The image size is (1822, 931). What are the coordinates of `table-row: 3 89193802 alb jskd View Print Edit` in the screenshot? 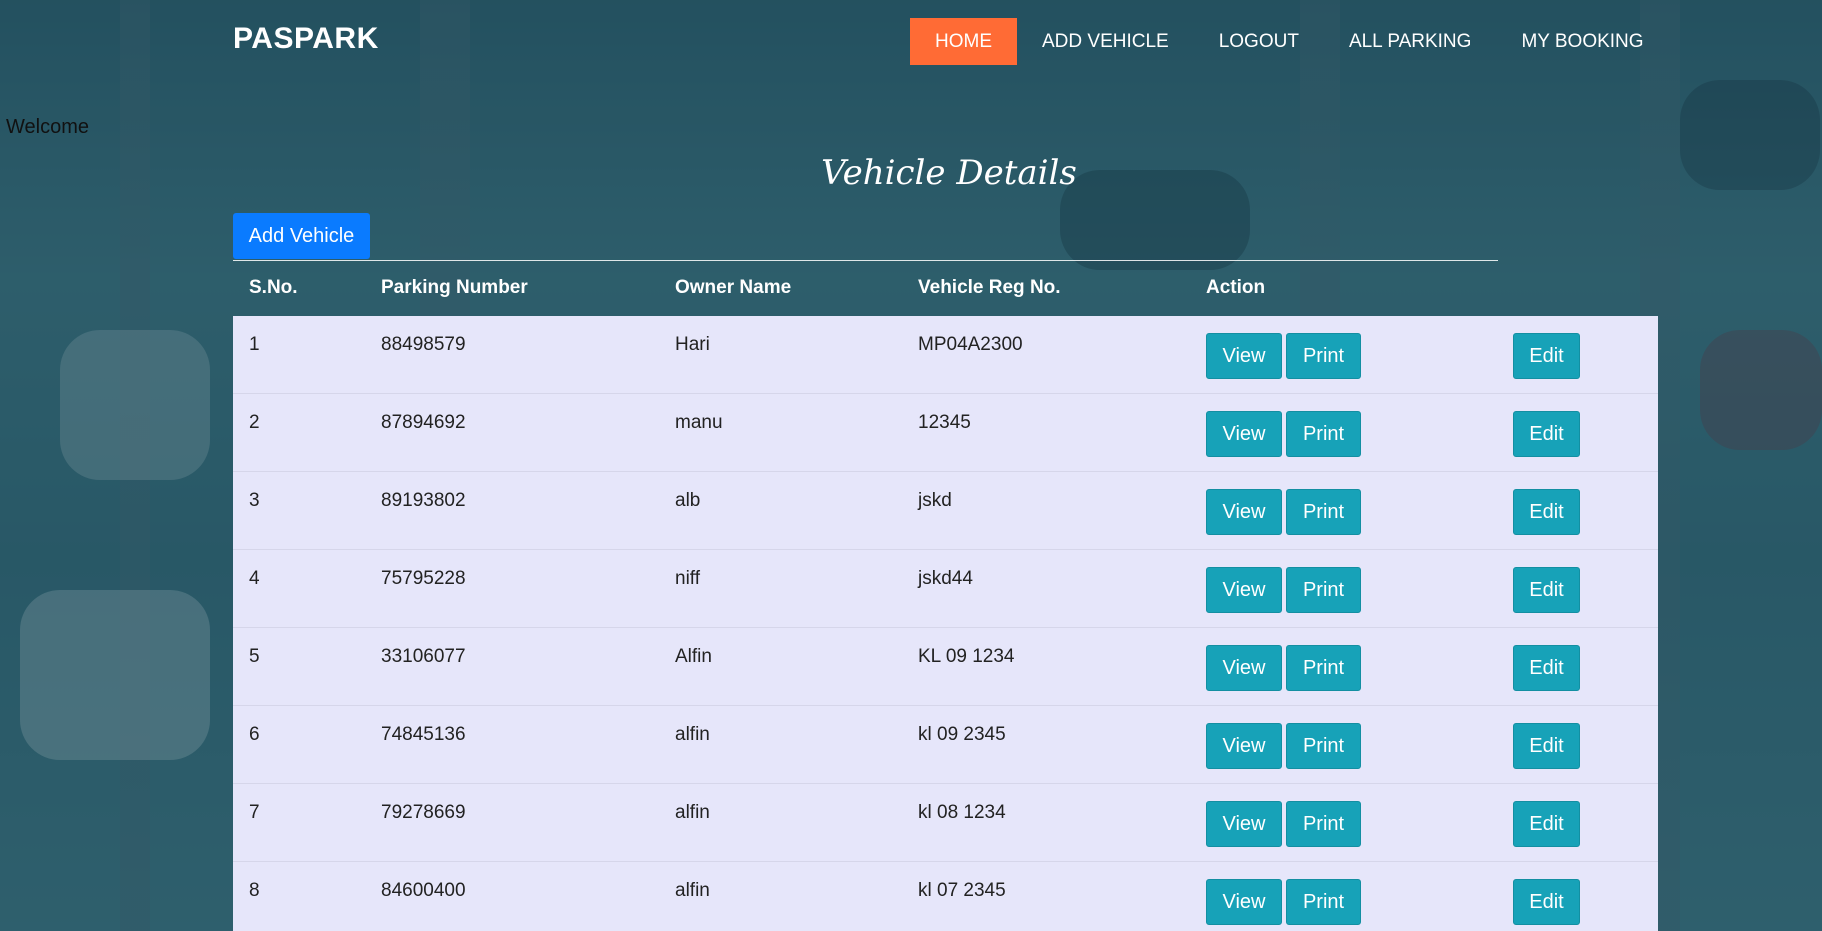 It's located at (945, 511).